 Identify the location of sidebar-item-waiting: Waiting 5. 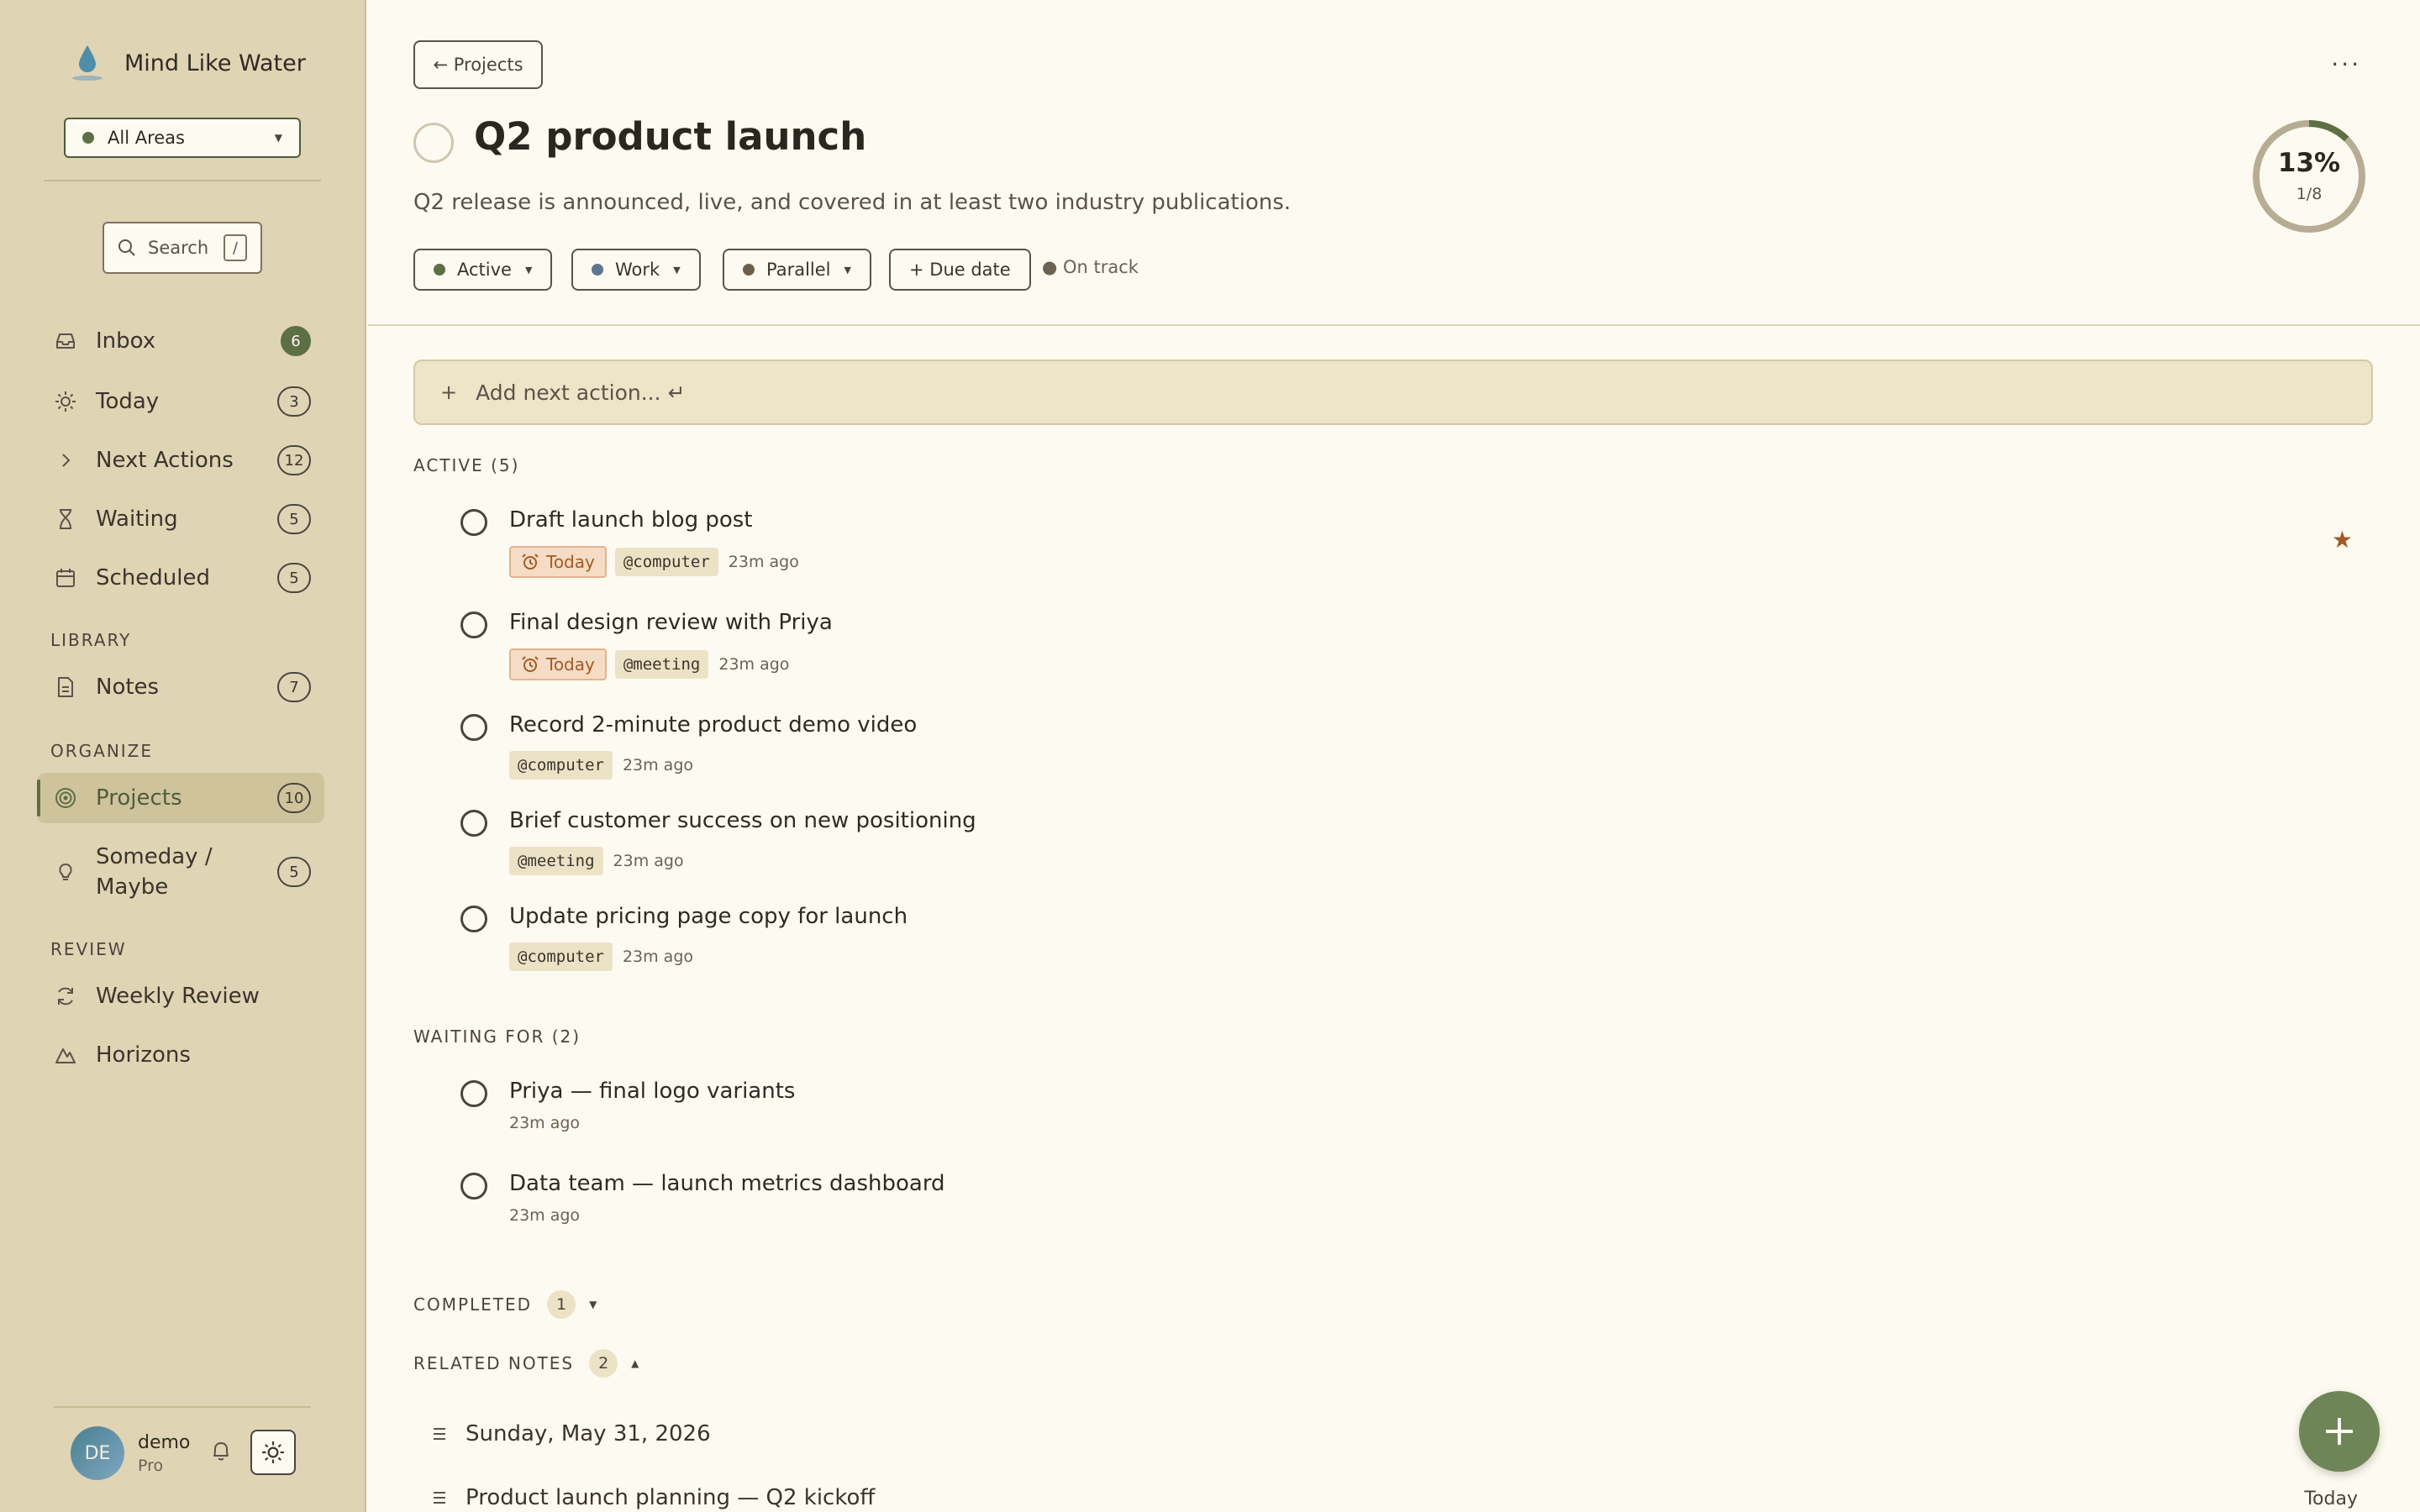
(180, 519).